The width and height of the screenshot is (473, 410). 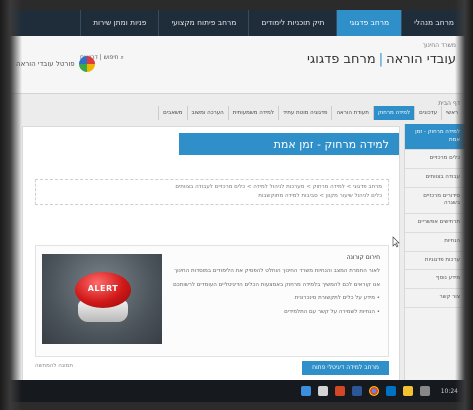 I want to click on content-footer: מרחב למידה דיגיטלי פתוח תמונה להמחשה, so click(x=212, y=368).